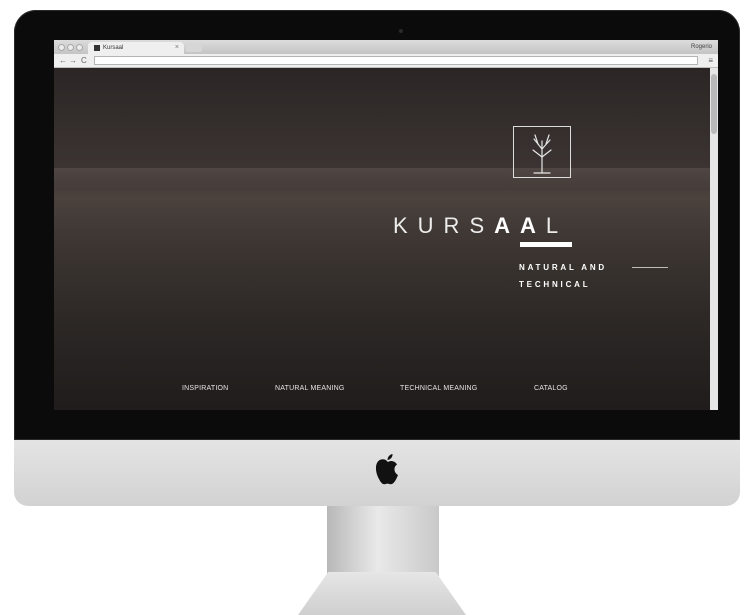  Describe the element at coordinates (701, 47) in the screenshot. I see `profile-name: Rogerio` at that location.